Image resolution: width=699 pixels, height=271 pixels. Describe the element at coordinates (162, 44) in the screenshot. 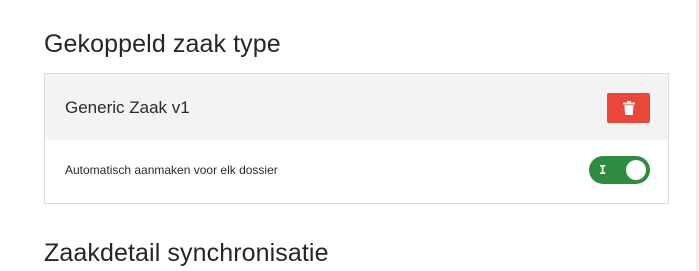

I see `section-heading-linked-case-type: Gekoppeld zaak type` at that location.